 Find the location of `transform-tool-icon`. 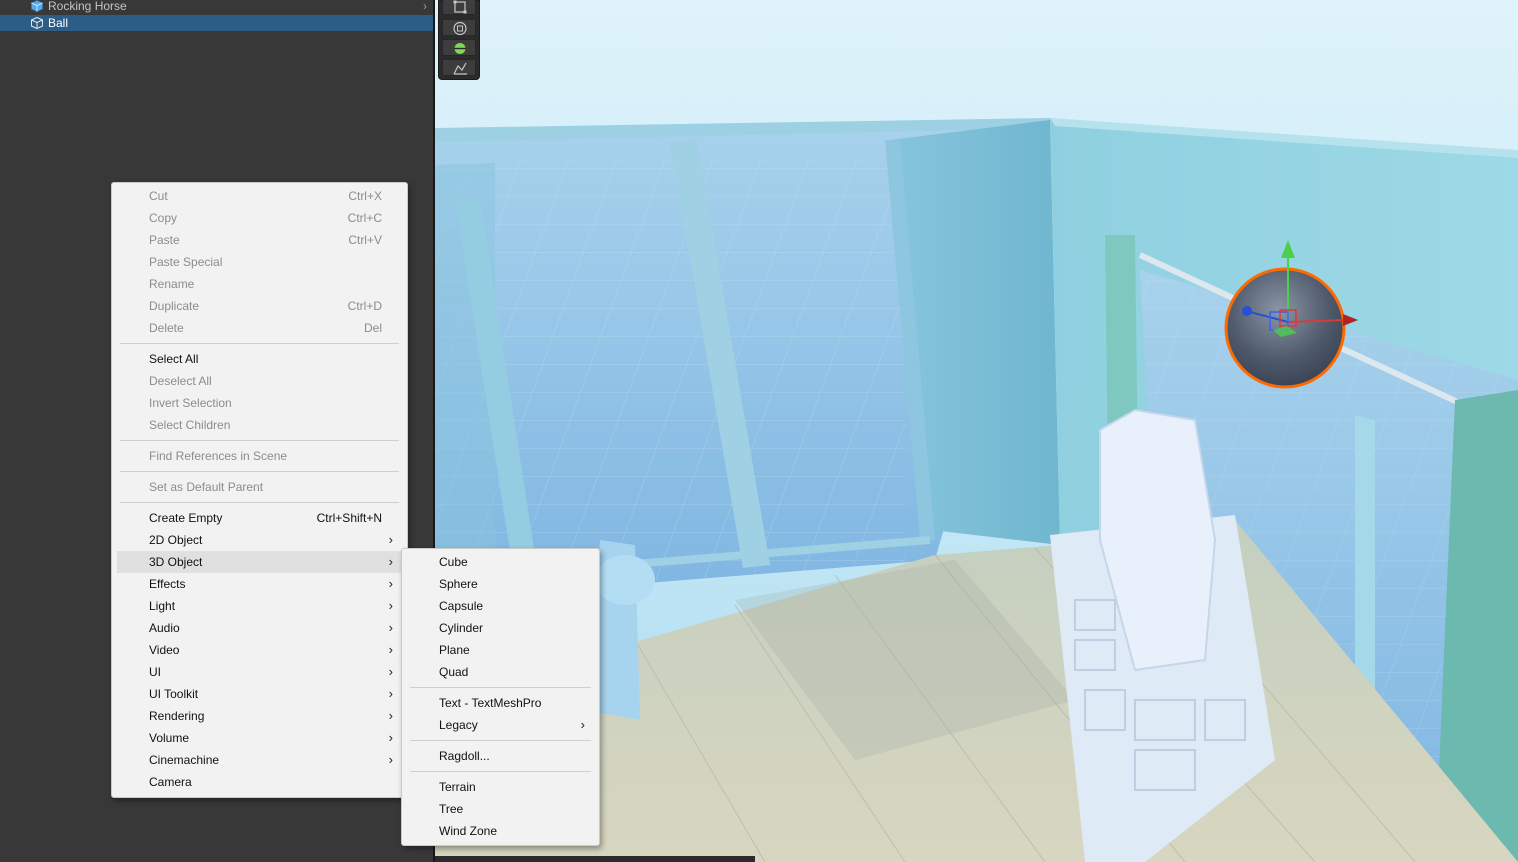

transform-tool-icon is located at coordinates (460, 28).